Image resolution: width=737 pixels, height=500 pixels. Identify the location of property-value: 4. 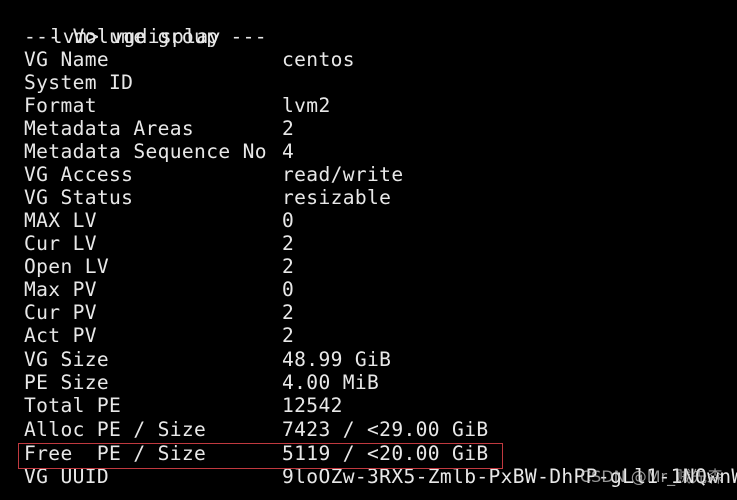
(288, 151).